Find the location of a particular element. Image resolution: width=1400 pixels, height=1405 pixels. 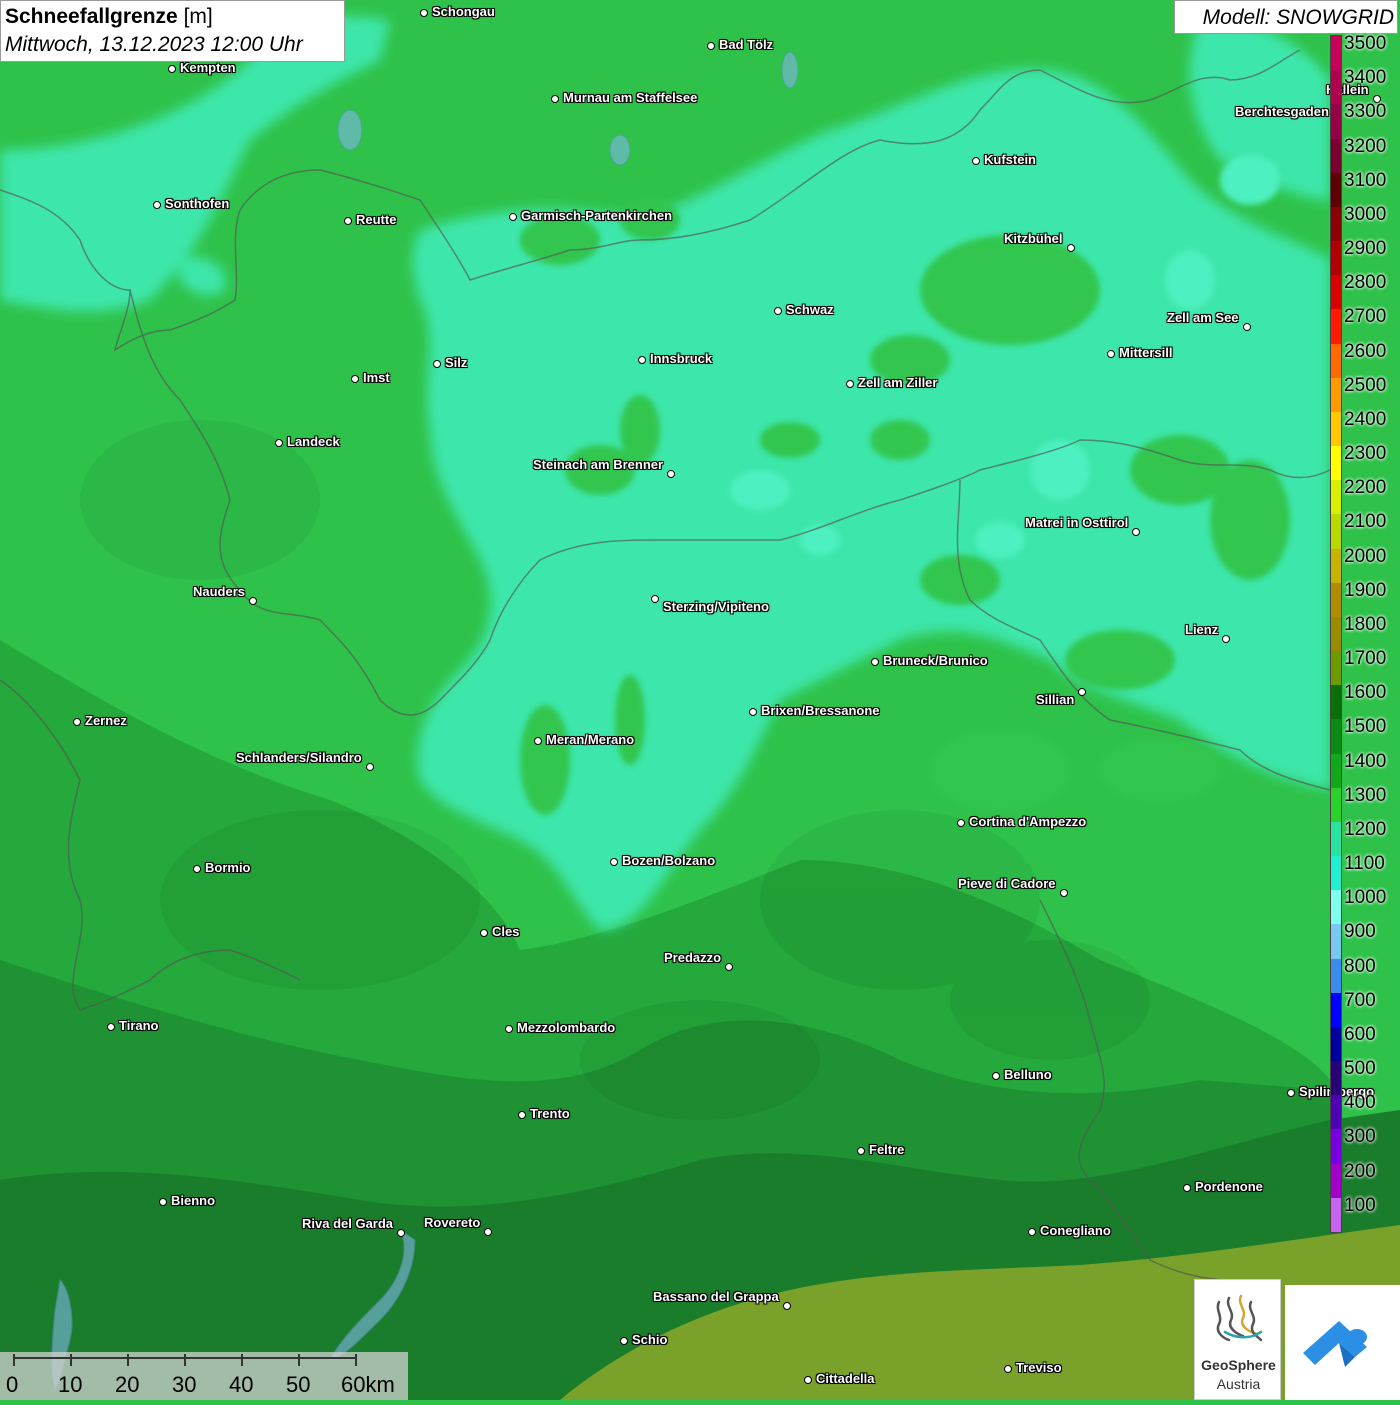

city-label: Sonthofen is located at coordinates (197, 203).